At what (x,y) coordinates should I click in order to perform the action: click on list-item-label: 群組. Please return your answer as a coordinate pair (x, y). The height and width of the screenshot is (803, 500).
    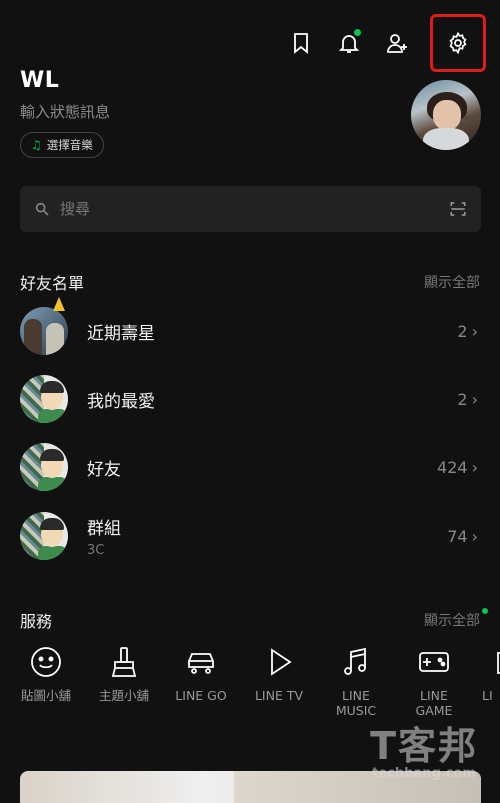
    Looking at the image, I should click on (104, 529).